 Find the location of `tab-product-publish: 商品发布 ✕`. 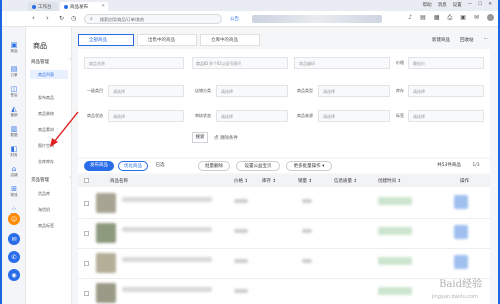

tab-product-publish: 商品发布 ✕ is located at coordinates (84, 6).